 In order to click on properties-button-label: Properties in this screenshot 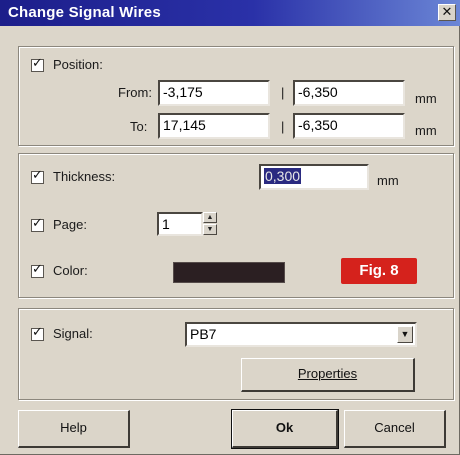, I will do `click(327, 373)`.